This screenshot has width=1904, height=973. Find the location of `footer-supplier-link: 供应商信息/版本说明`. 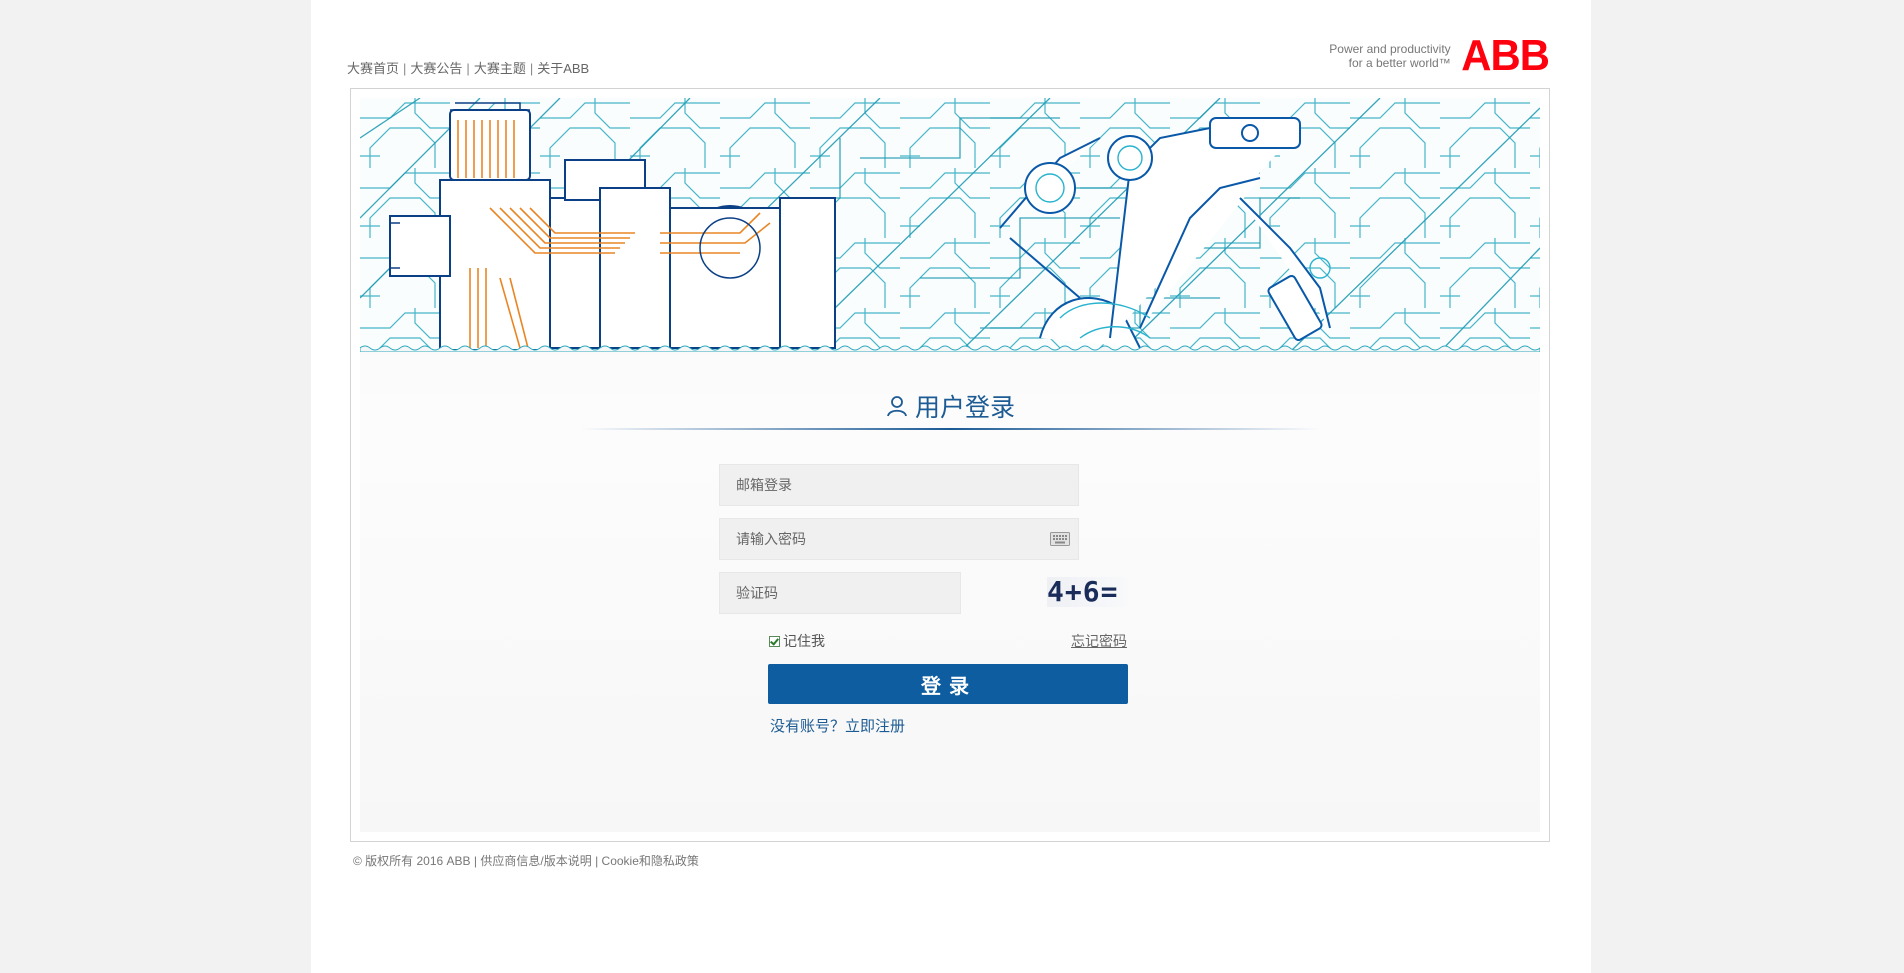

footer-supplier-link: 供应商信息/版本说明 is located at coordinates (535, 861).